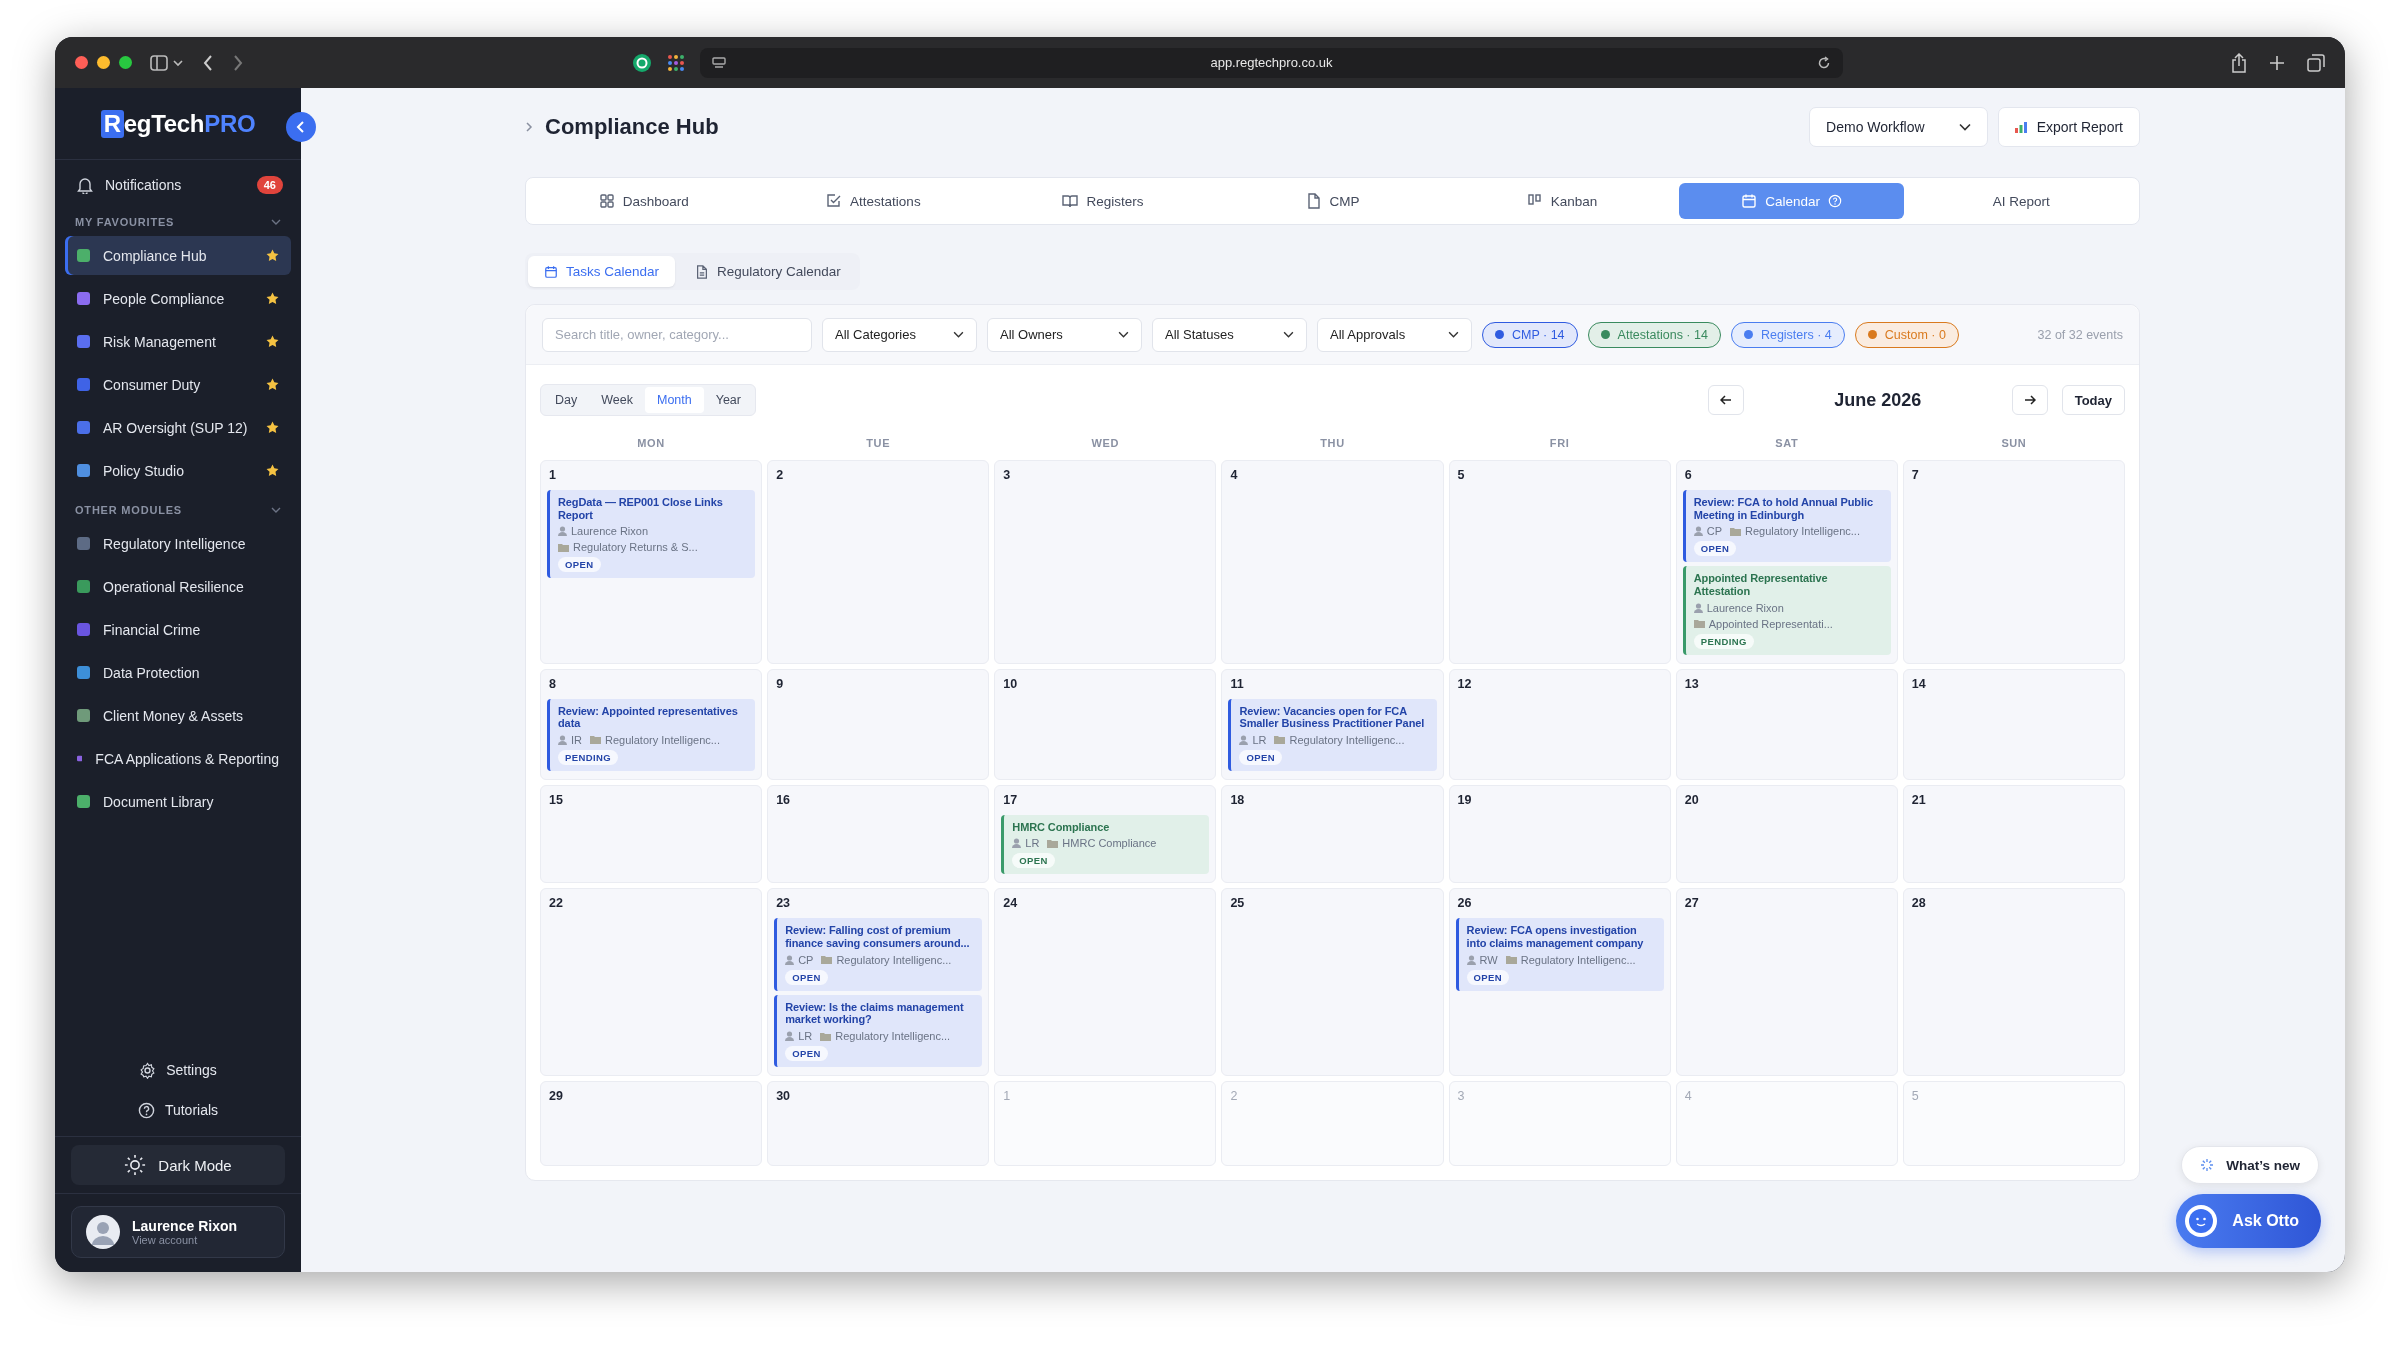  Describe the element at coordinates (1105, 982) in the screenshot. I see `day-cell: 24` at that location.